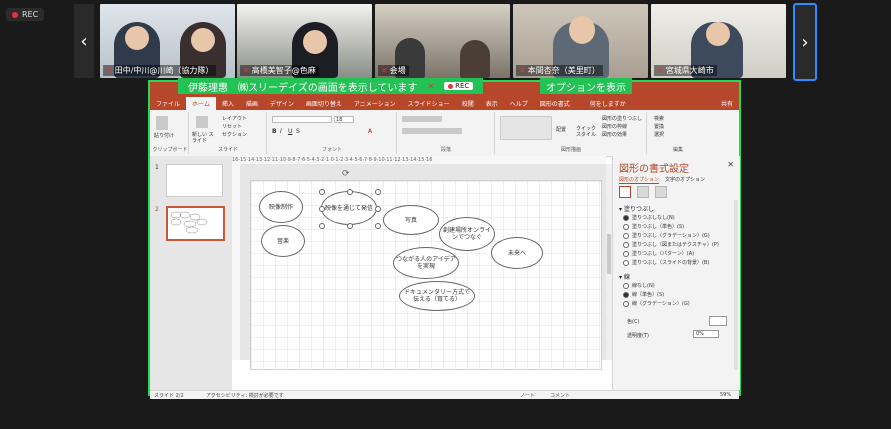 The height and width of the screenshot is (429, 891). What do you see at coordinates (727, 103) in the screenshot?
I see `ppt-share-button: 共有` at bounding box center [727, 103].